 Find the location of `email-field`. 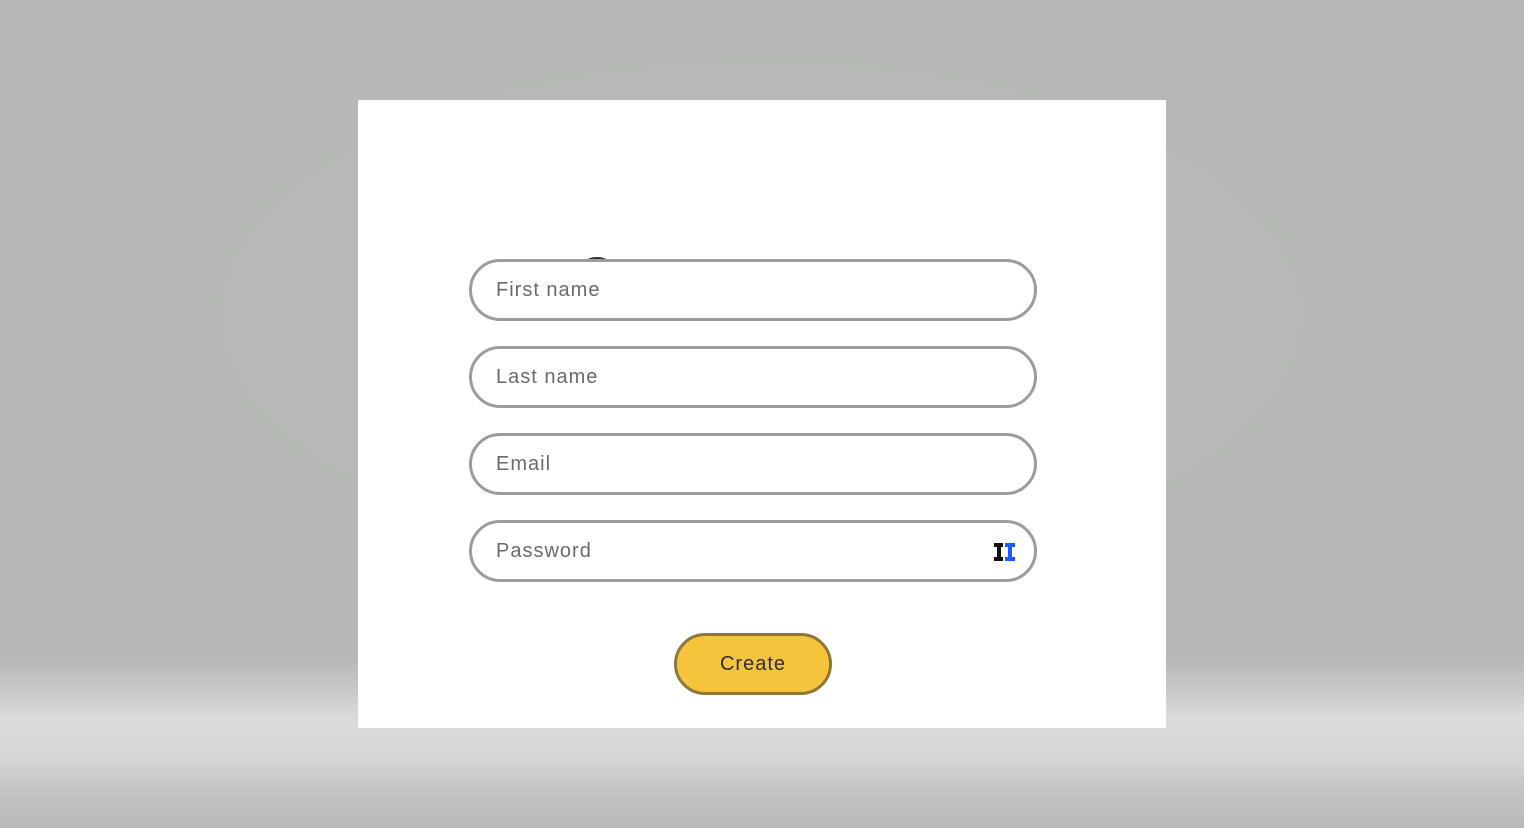

email-field is located at coordinates (753, 464).